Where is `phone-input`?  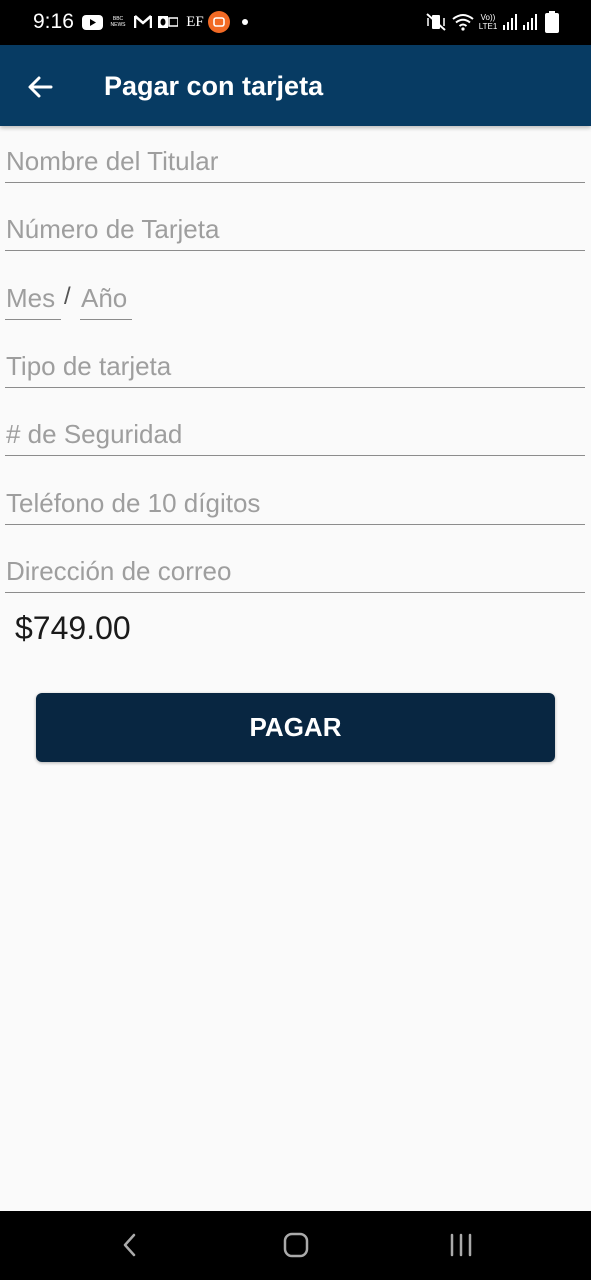
phone-input is located at coordinates (295, 503).